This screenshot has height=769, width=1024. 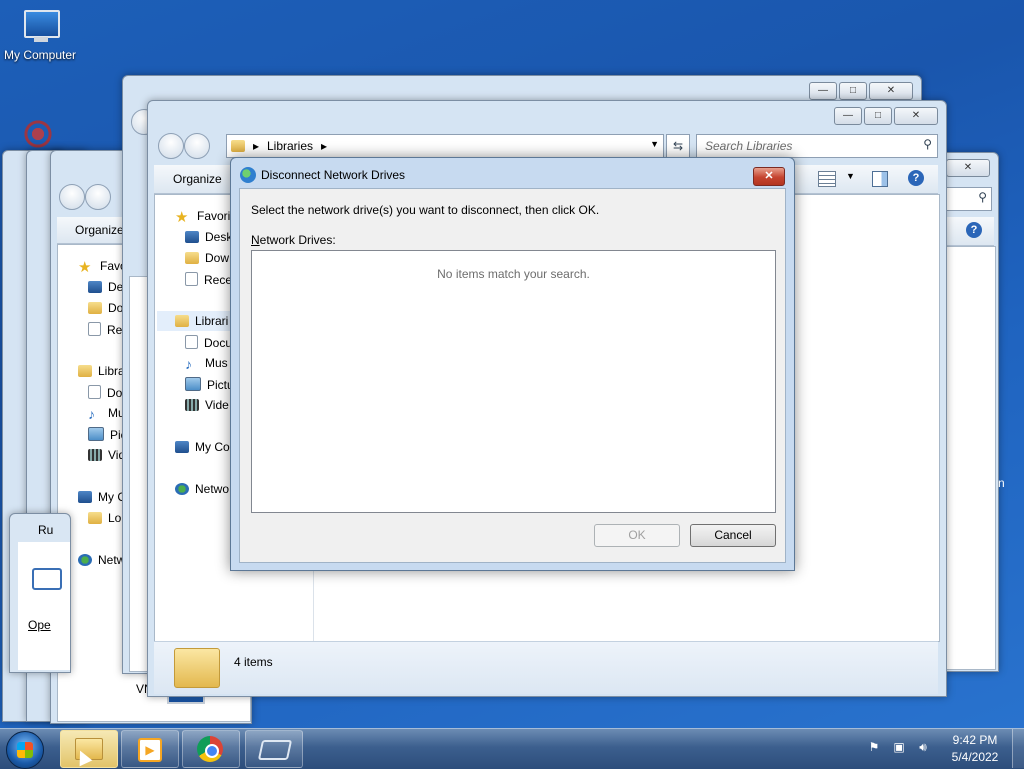 I want to click on refresh-icon: ⇆, so click(x=678, y=146).